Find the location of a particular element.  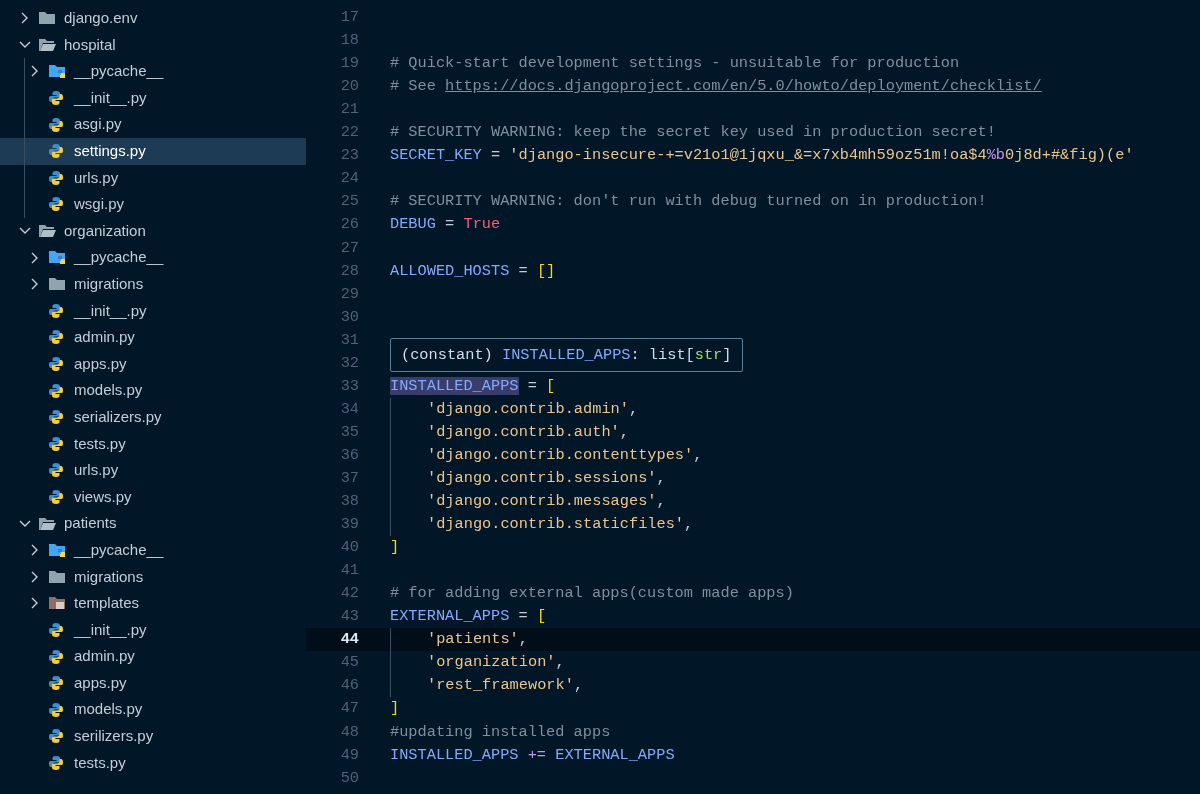

code-line: ] is located at coordinates (395, 709).